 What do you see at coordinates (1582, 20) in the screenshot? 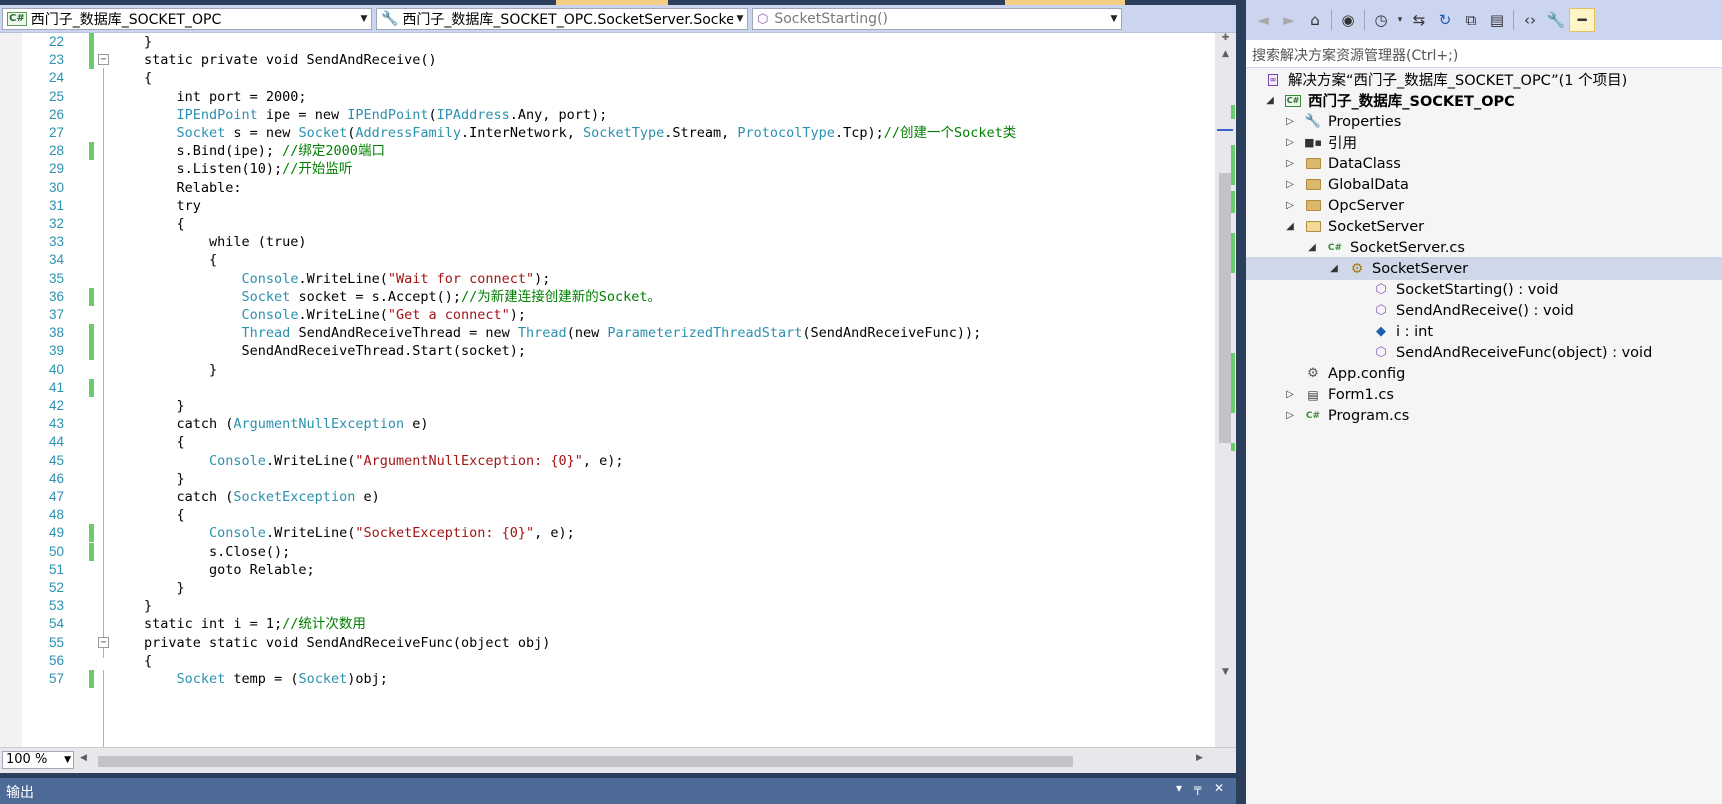
I see `pin-icon: ━` at bounding box center [1582, 20].